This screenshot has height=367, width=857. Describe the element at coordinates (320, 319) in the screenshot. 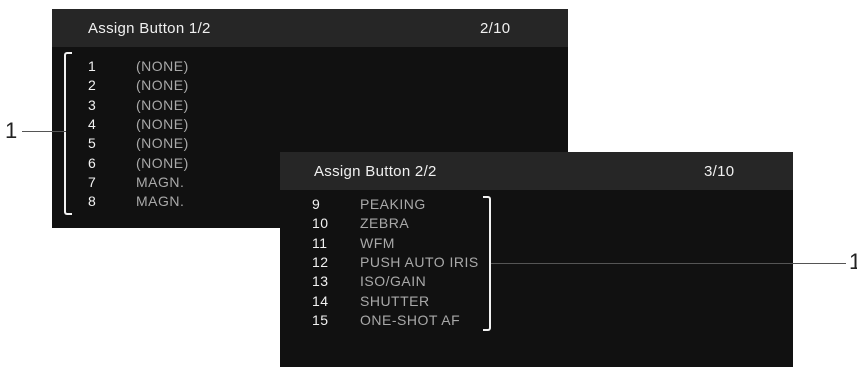

I see `item-number: 15` at that location.